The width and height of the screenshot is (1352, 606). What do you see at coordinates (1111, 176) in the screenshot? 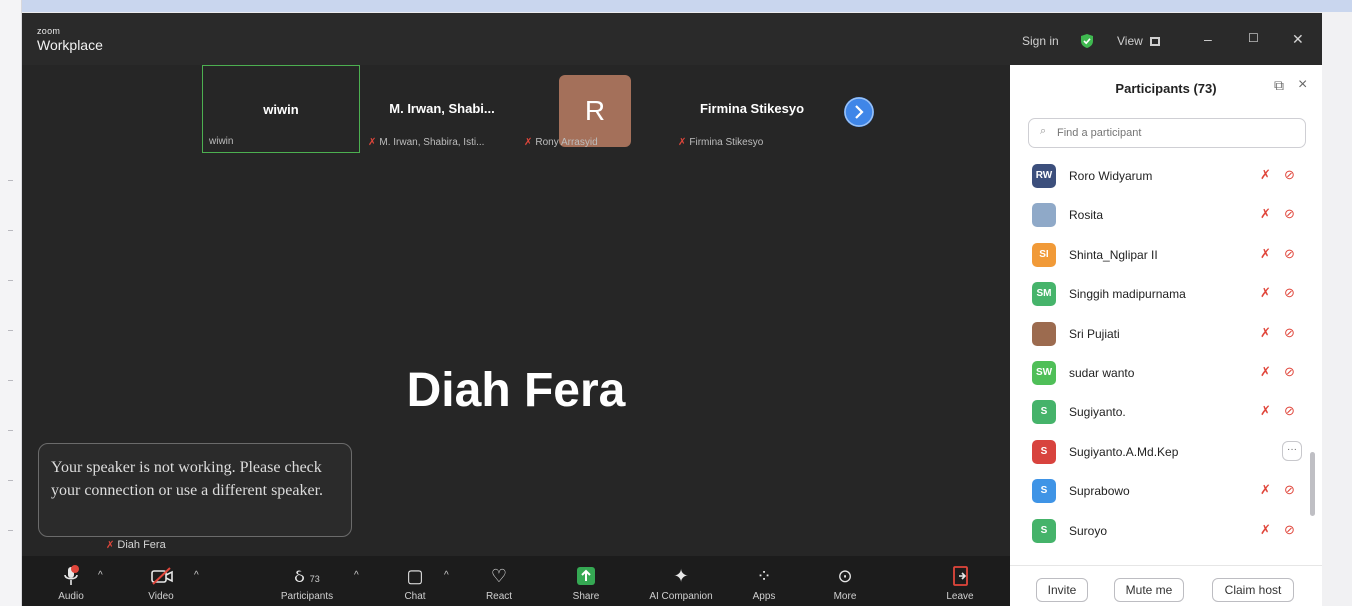
I see `participant-name: Roro Widyarum` at bounding box center [1111, 176].